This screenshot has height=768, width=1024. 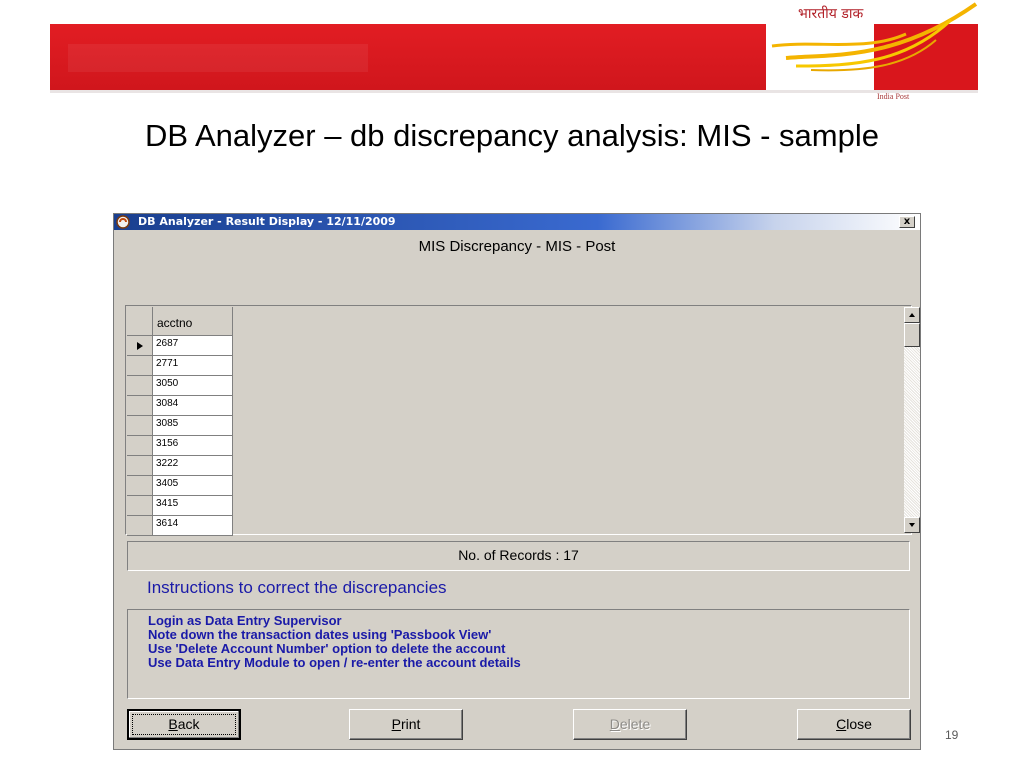 I want to click on acctno-cell: 2771, so click(x=193, y=366).